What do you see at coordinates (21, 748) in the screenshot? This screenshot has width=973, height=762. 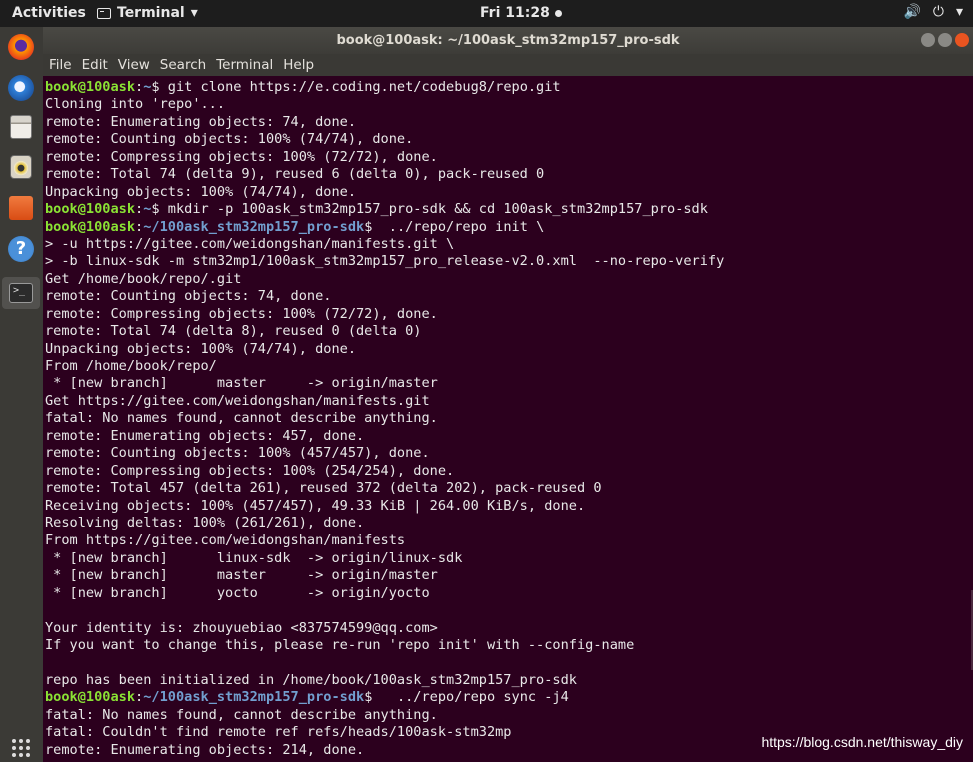 I see `show-apps-icon` at bounding box center [21, 748].